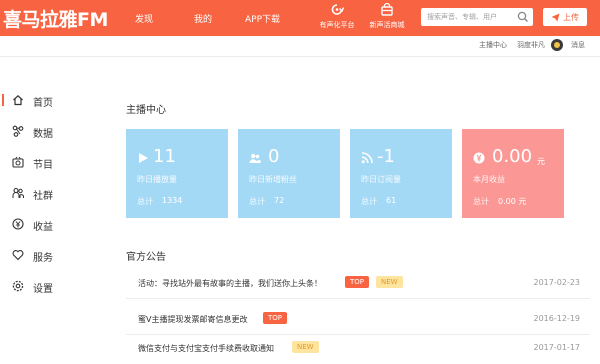  What do you see at coordinates (143, 158) in the screenshot?
I see `play-icon` at bounding box center [143, 158].